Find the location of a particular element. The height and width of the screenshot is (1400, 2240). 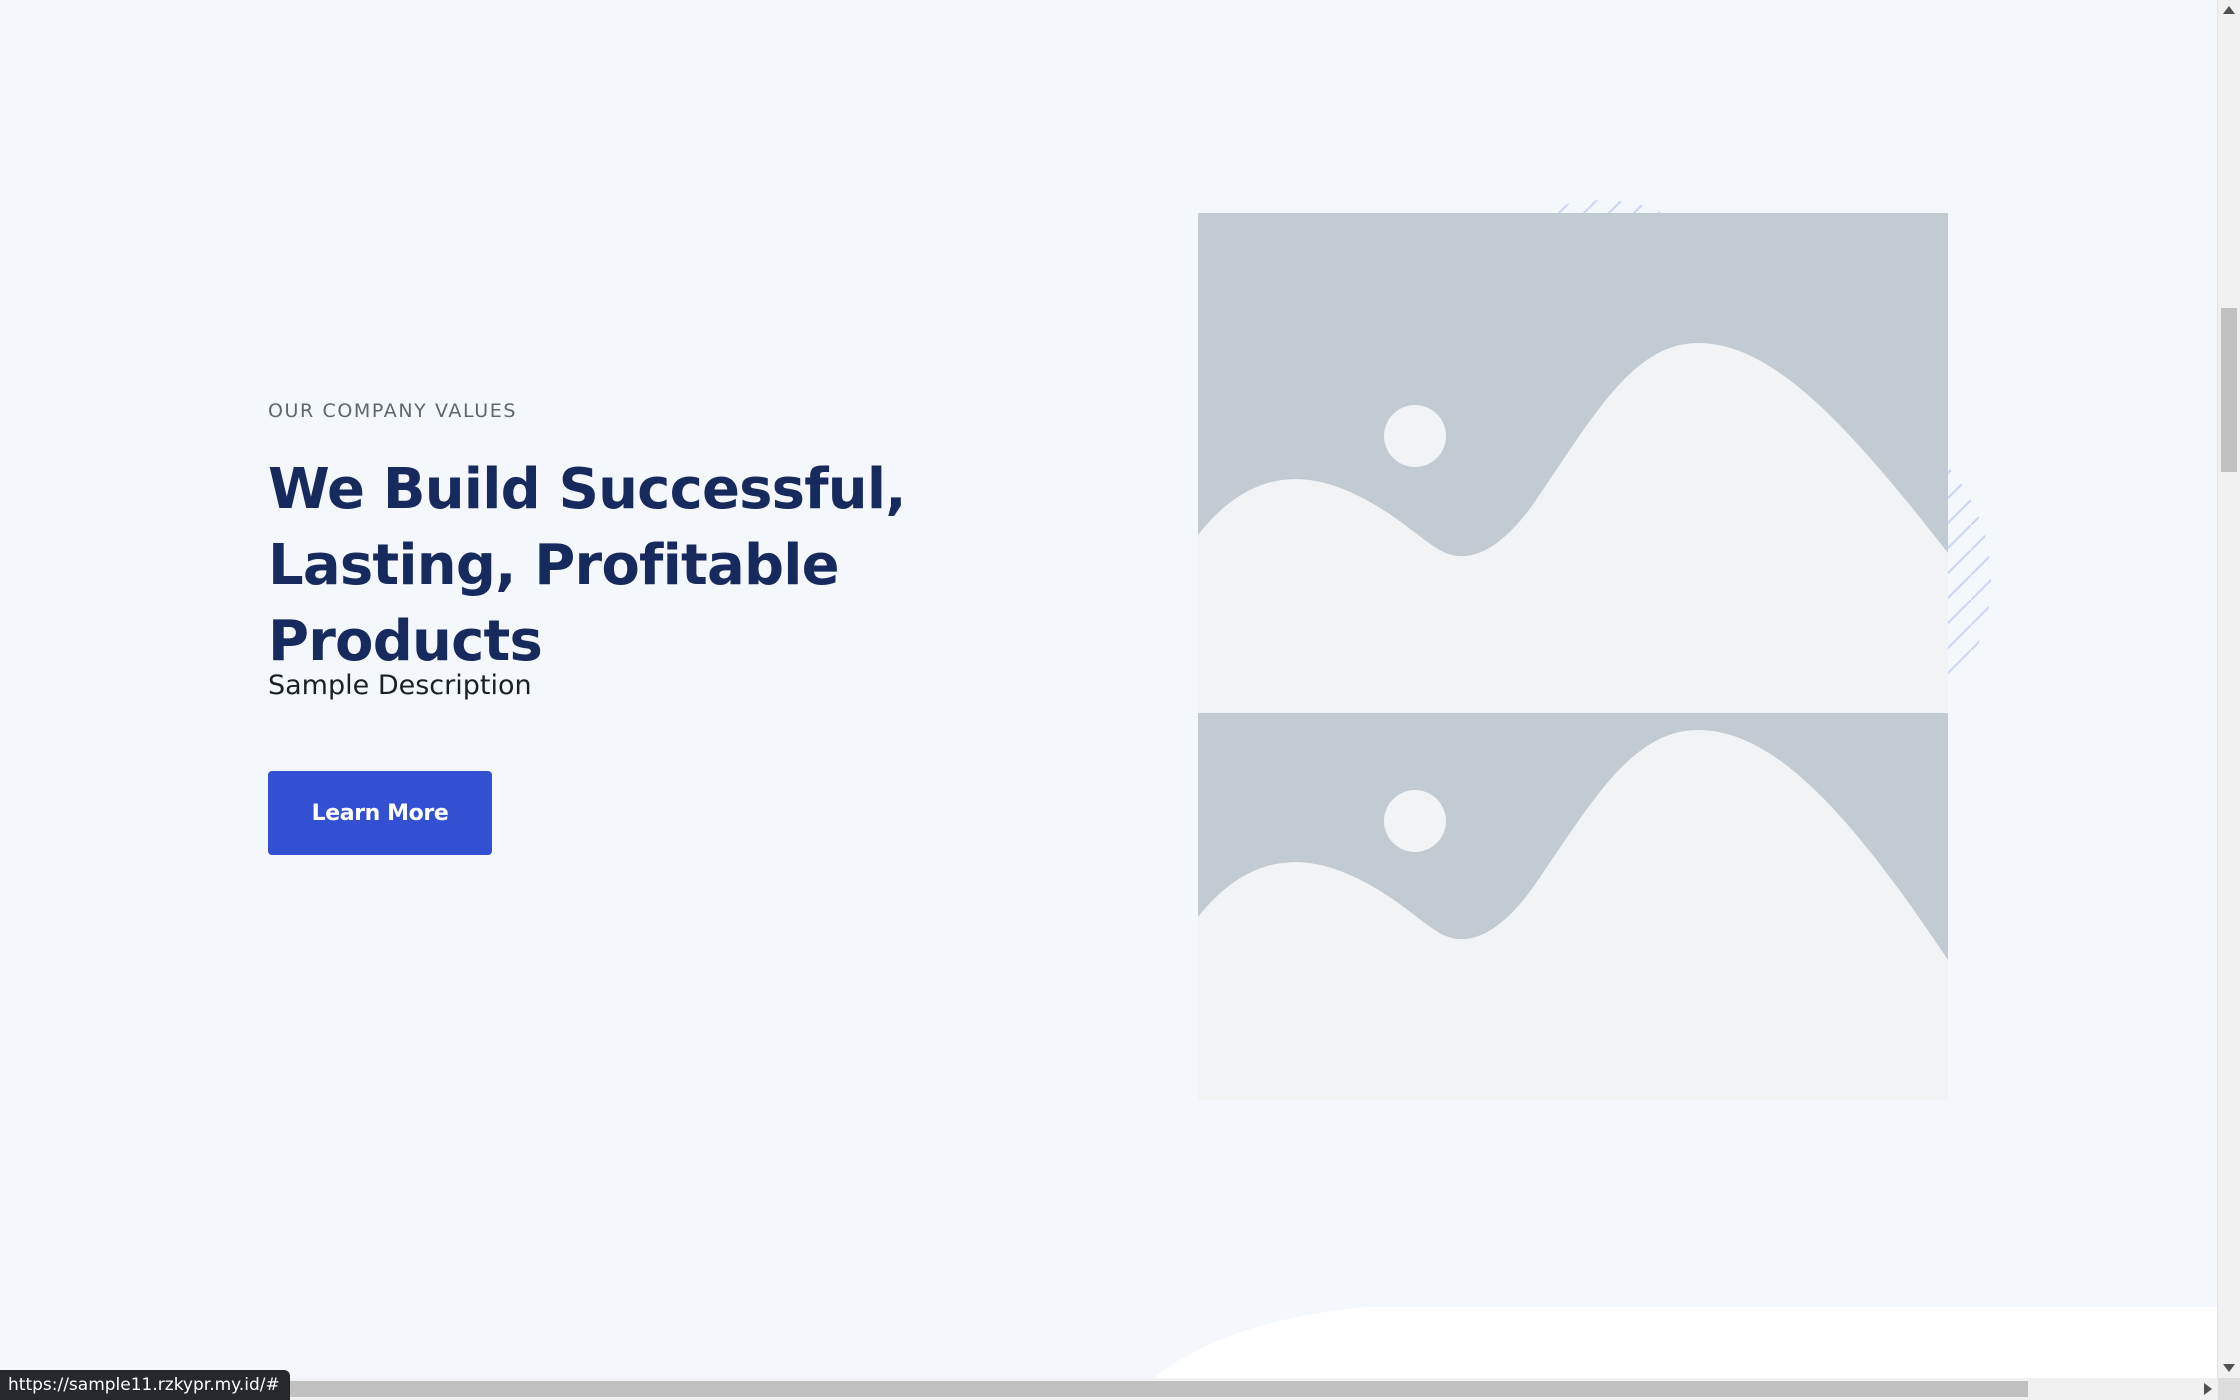

vertical-scrollbar is located at coordinates (2228, 689).